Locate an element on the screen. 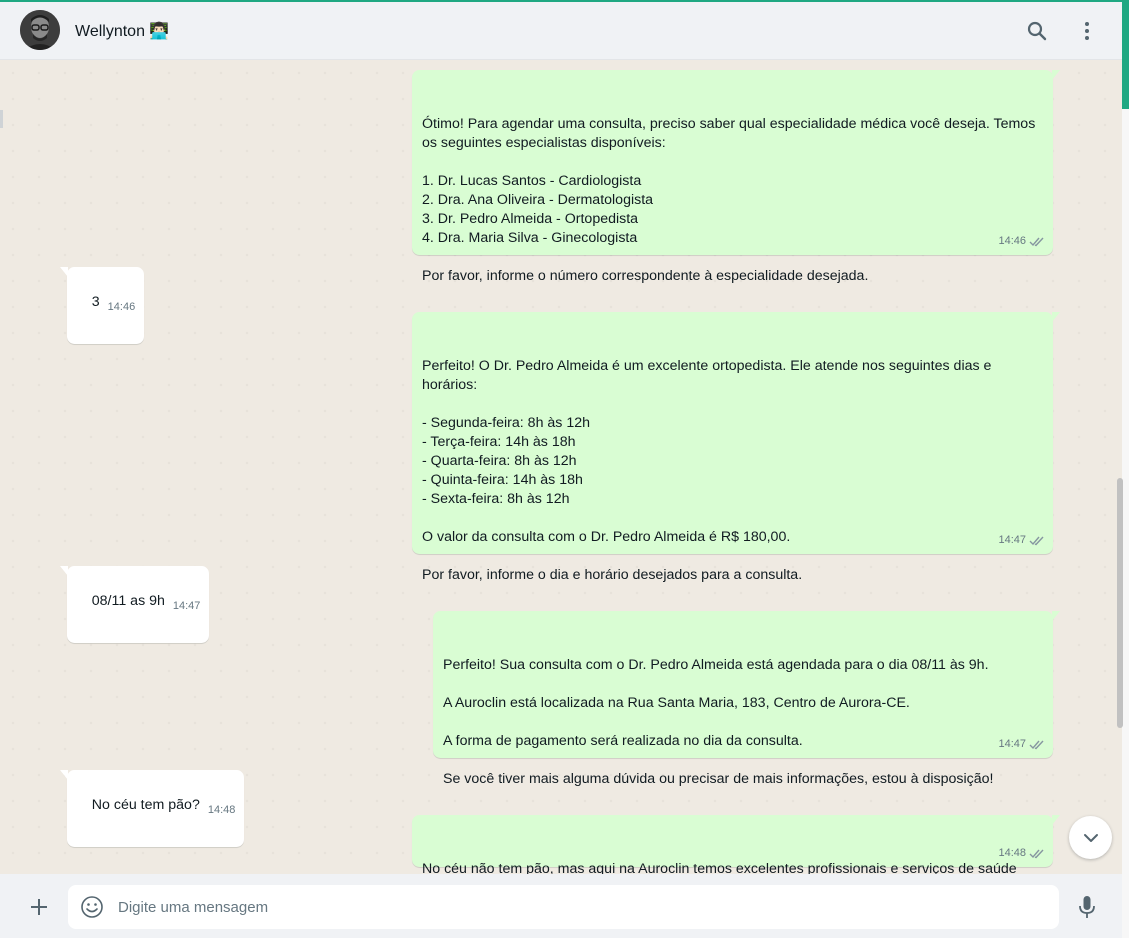  microphone-icon is located at coordinates (1087, 907).